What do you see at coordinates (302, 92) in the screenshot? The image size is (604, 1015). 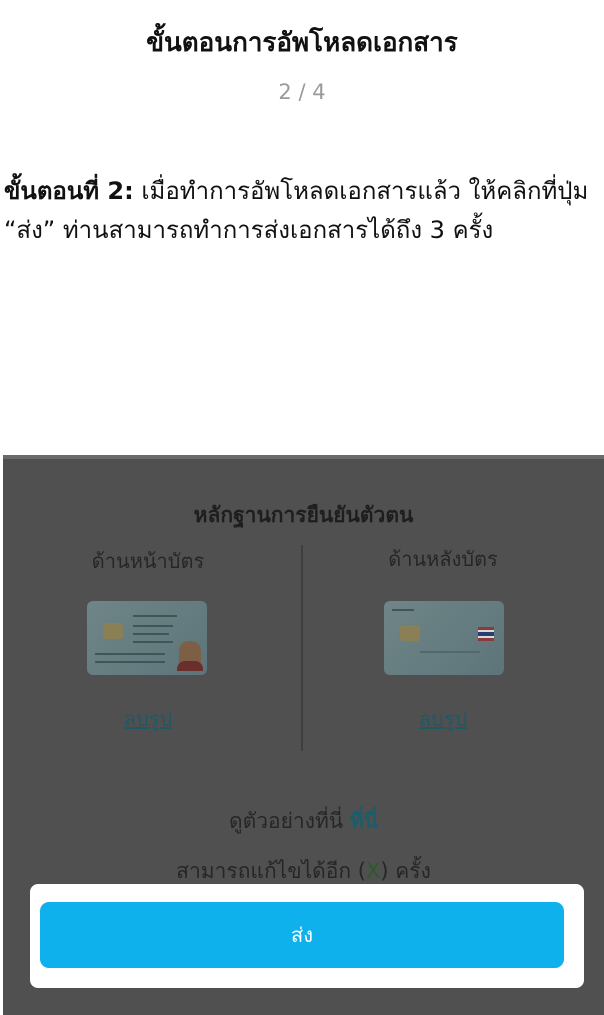 I see `step-counter: 2 / 4` at bounding box center [302, 92].